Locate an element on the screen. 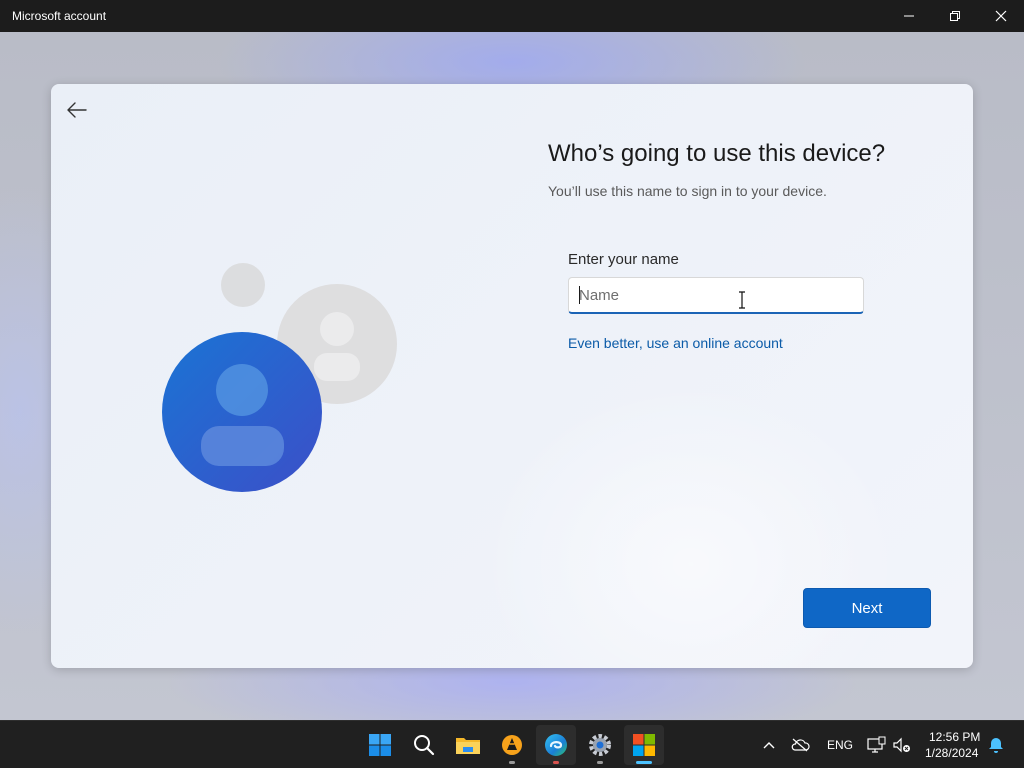 The image size is (1024, 768). close-button is located at coordinates (1001, 16).